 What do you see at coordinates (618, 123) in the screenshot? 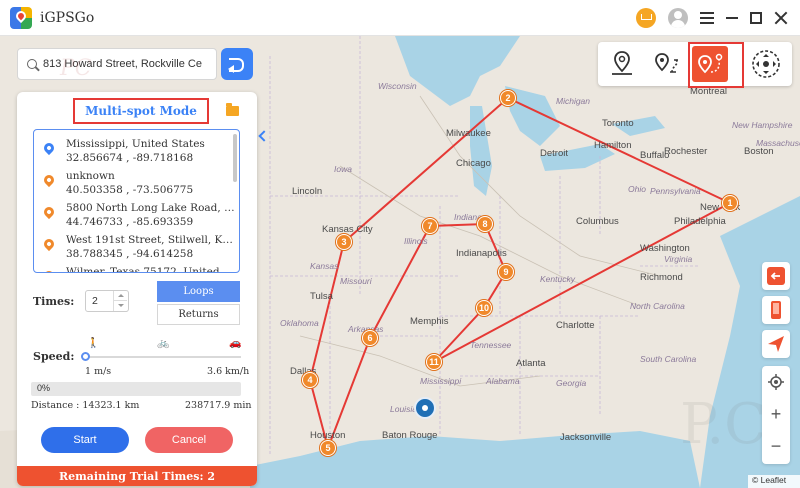
I see `city-label: Toronto` at bounding box center [618, 123].